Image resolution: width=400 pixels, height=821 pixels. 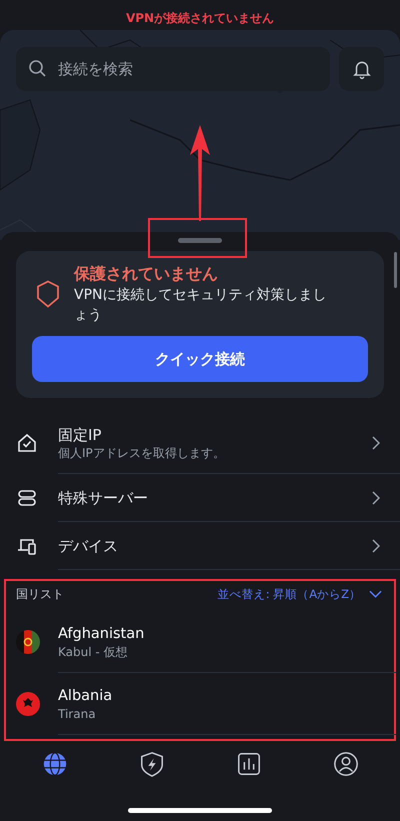 I want to click on status-text: VPNが接続されていません, so click(x=200, y=18).